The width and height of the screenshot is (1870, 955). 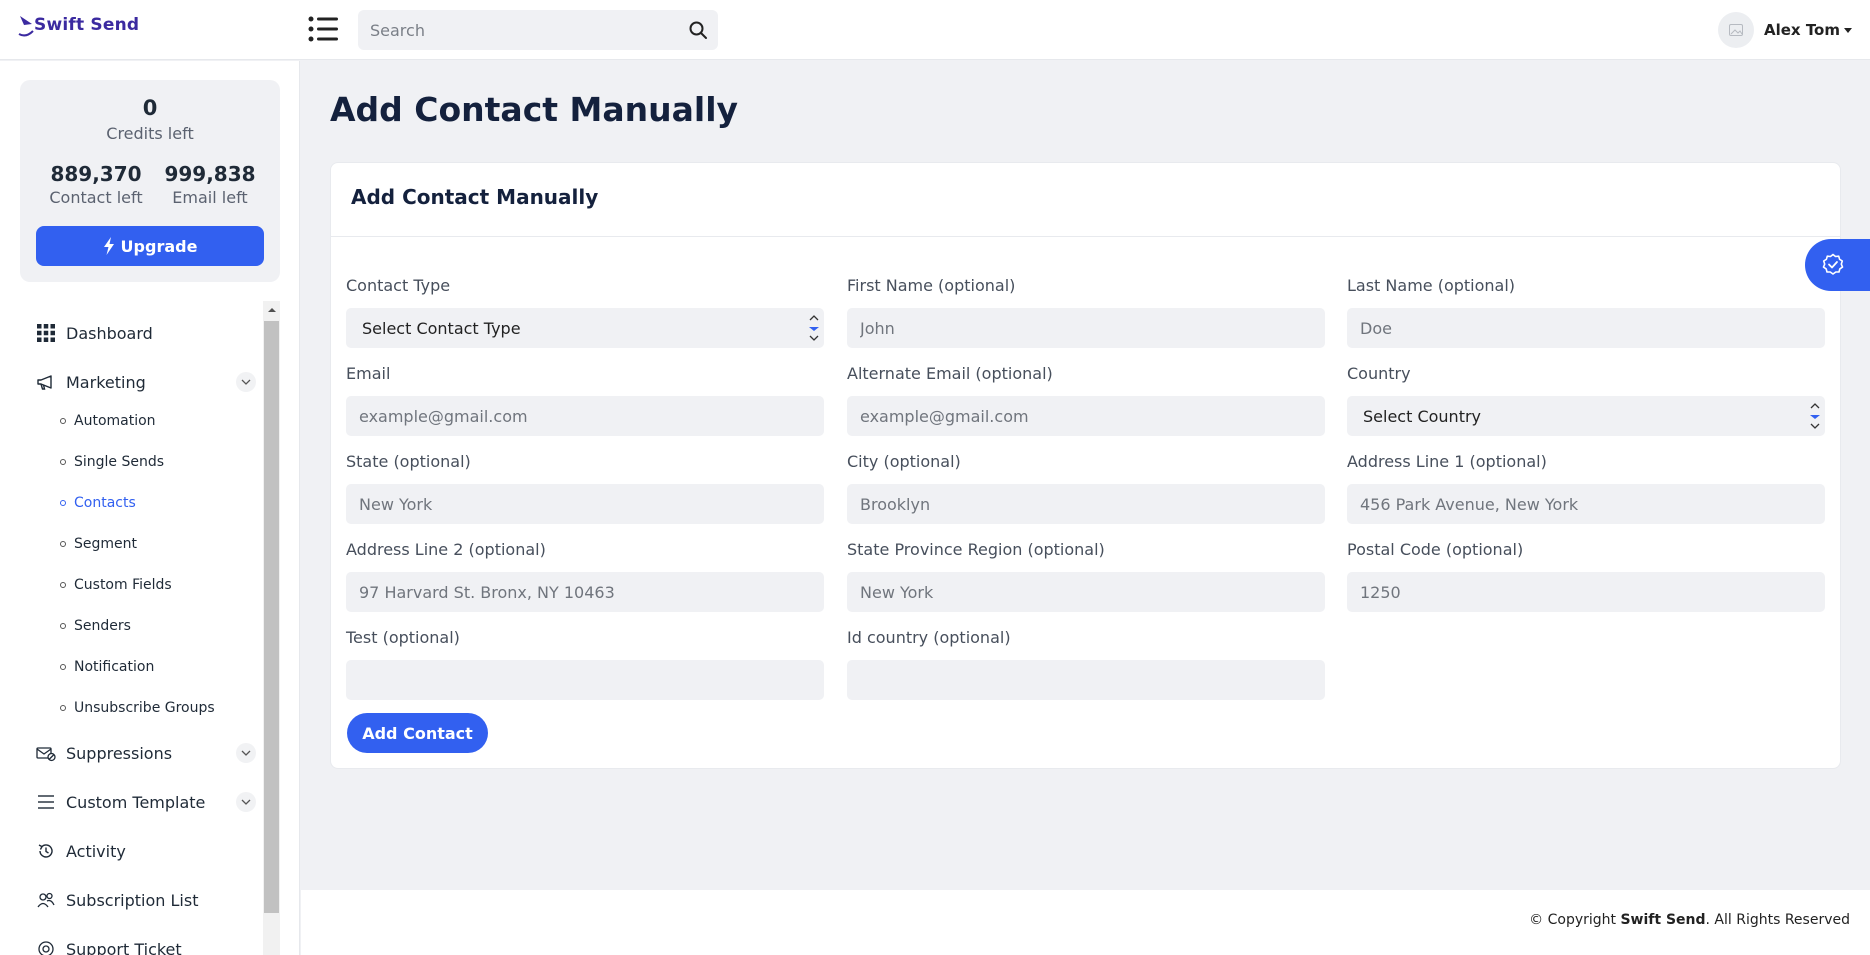 What do you see at coordinates (368, 373) in the screenshot?
I see `field-label: Email` at bounding box center [368, 373].